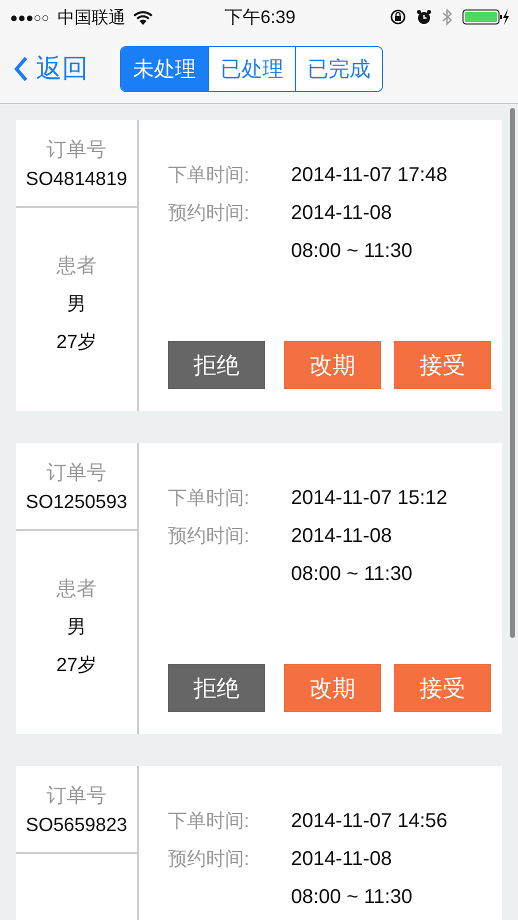 The height and width of the screenshot is (920, 518). I want to click on back-chevron-icon, so click(21, 69).